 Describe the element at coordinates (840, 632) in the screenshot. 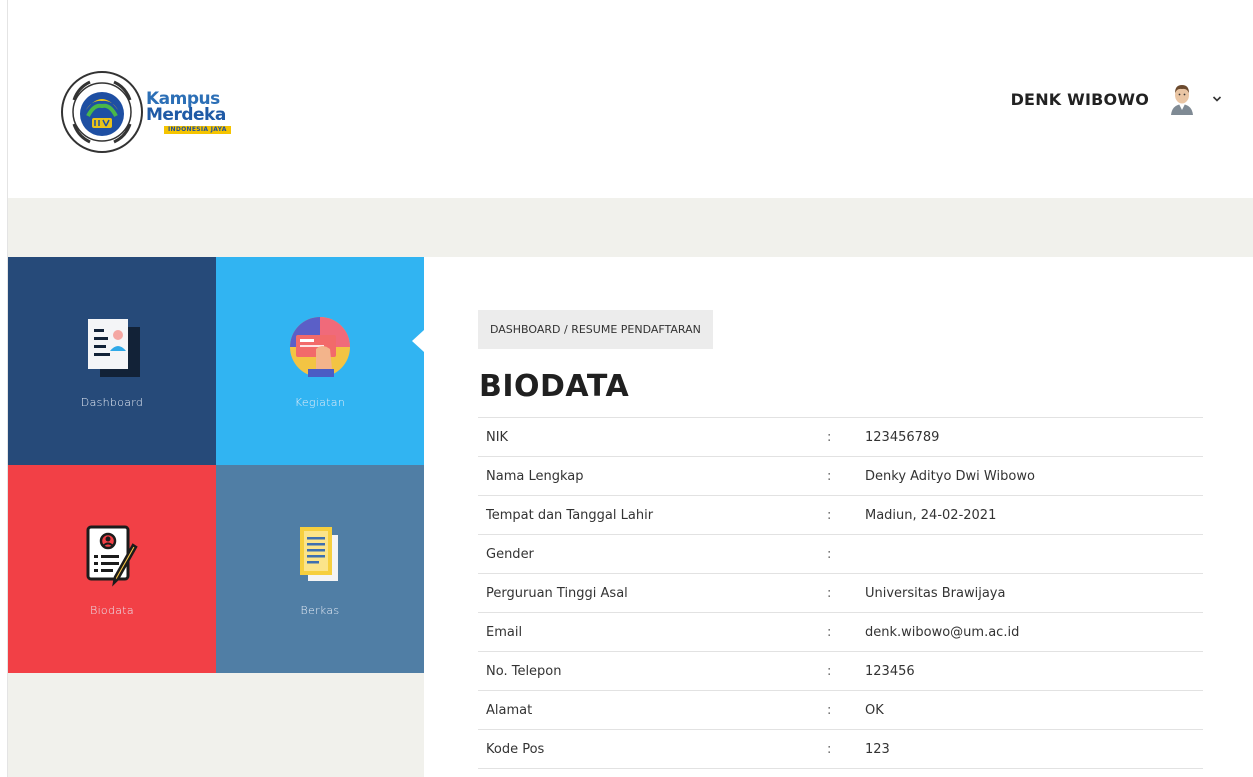

I see `table-row: Email : denk.wibowo@um.ac.id` at that location.